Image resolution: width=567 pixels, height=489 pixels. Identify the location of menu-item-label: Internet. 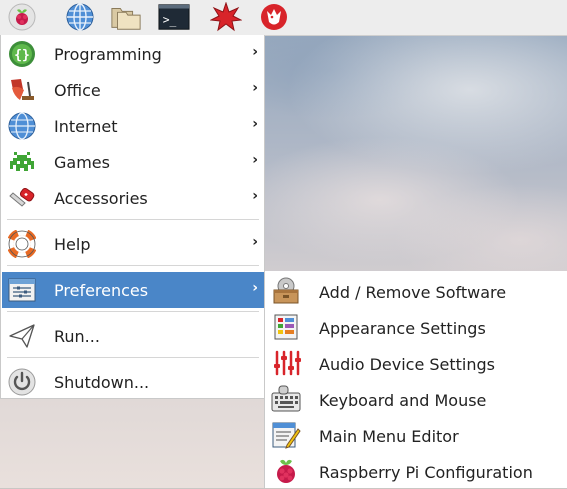
(86, 126).